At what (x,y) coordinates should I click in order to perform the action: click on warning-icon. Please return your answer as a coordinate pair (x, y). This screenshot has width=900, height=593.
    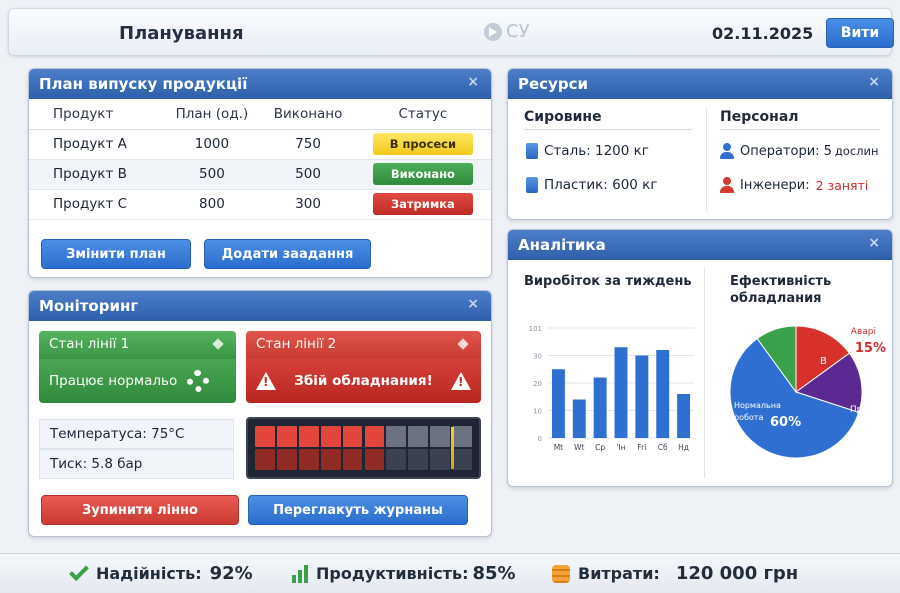
    Looking at the image, I should click on (266, 381).